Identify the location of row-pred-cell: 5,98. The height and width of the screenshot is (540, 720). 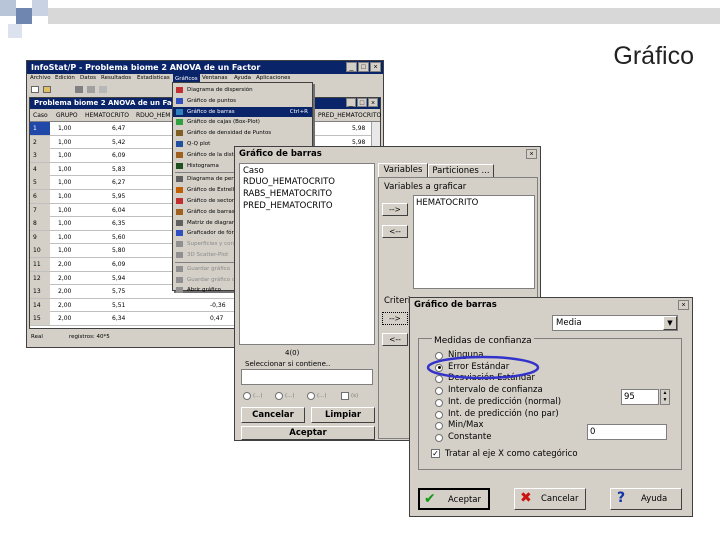
(358, 128).